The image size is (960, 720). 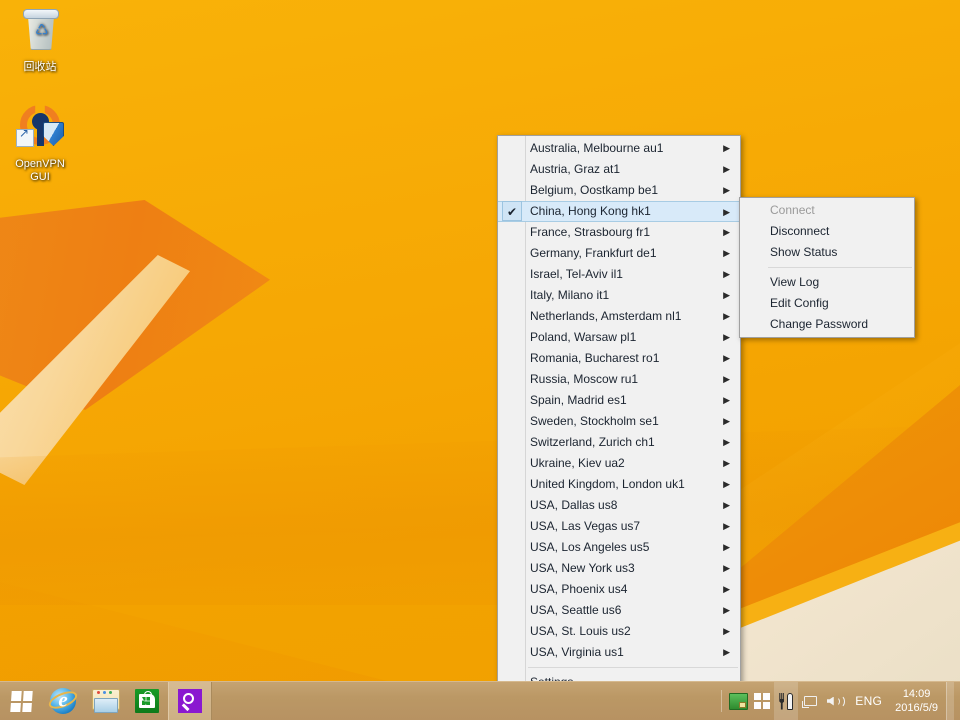 What do you see at coordinates (619, 442) in the screenshot?
I see `server-menu-item: Switzerland, Zurich ch1 ▶` at bounding box center [619, 442].